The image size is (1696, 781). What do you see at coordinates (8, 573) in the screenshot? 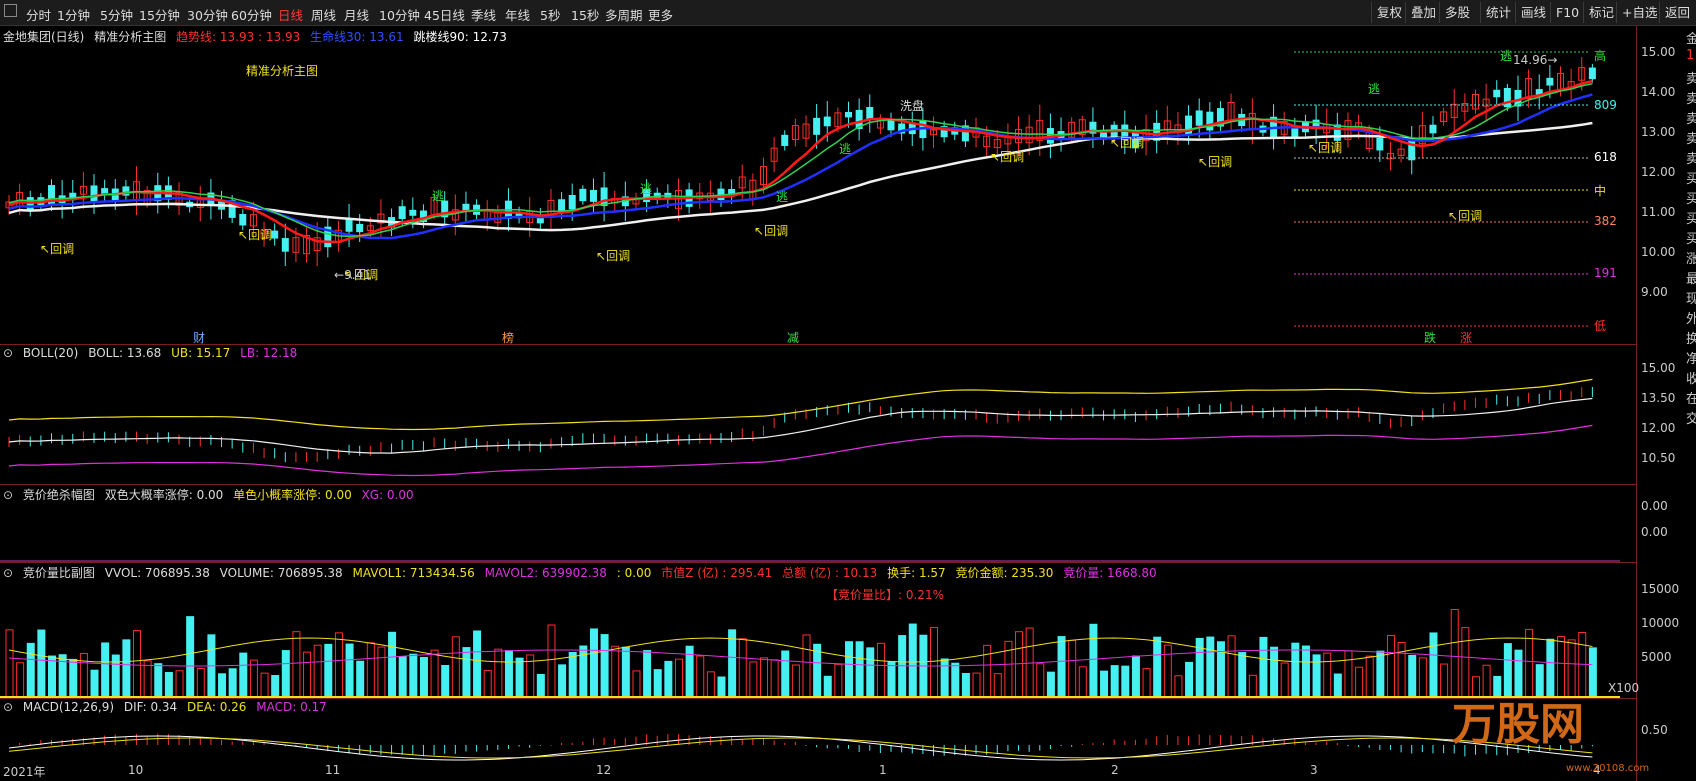
I see `volume-settings-icon: ⊙` at bounding box center [8, 573].